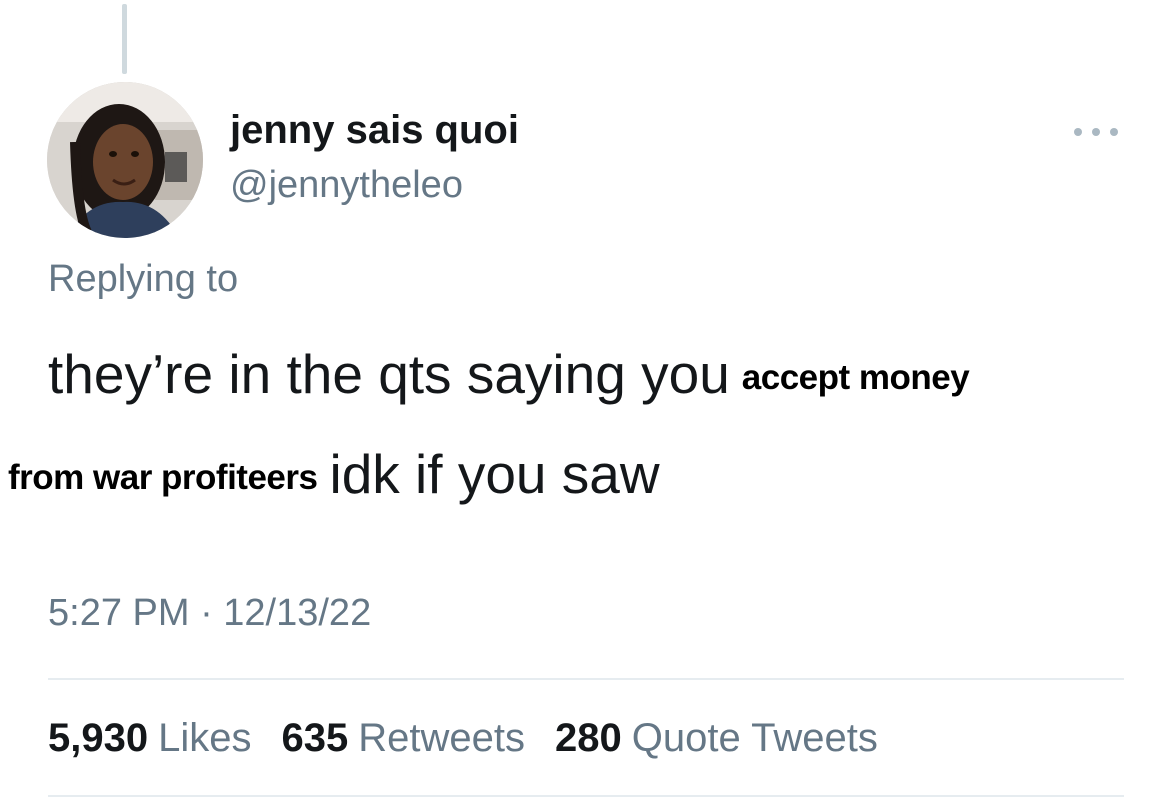  Describe the element at coordinates (209, 613) in the screenshot. I see `tweet-timestamp: 5:27 PM · 12/13/22` at that location.